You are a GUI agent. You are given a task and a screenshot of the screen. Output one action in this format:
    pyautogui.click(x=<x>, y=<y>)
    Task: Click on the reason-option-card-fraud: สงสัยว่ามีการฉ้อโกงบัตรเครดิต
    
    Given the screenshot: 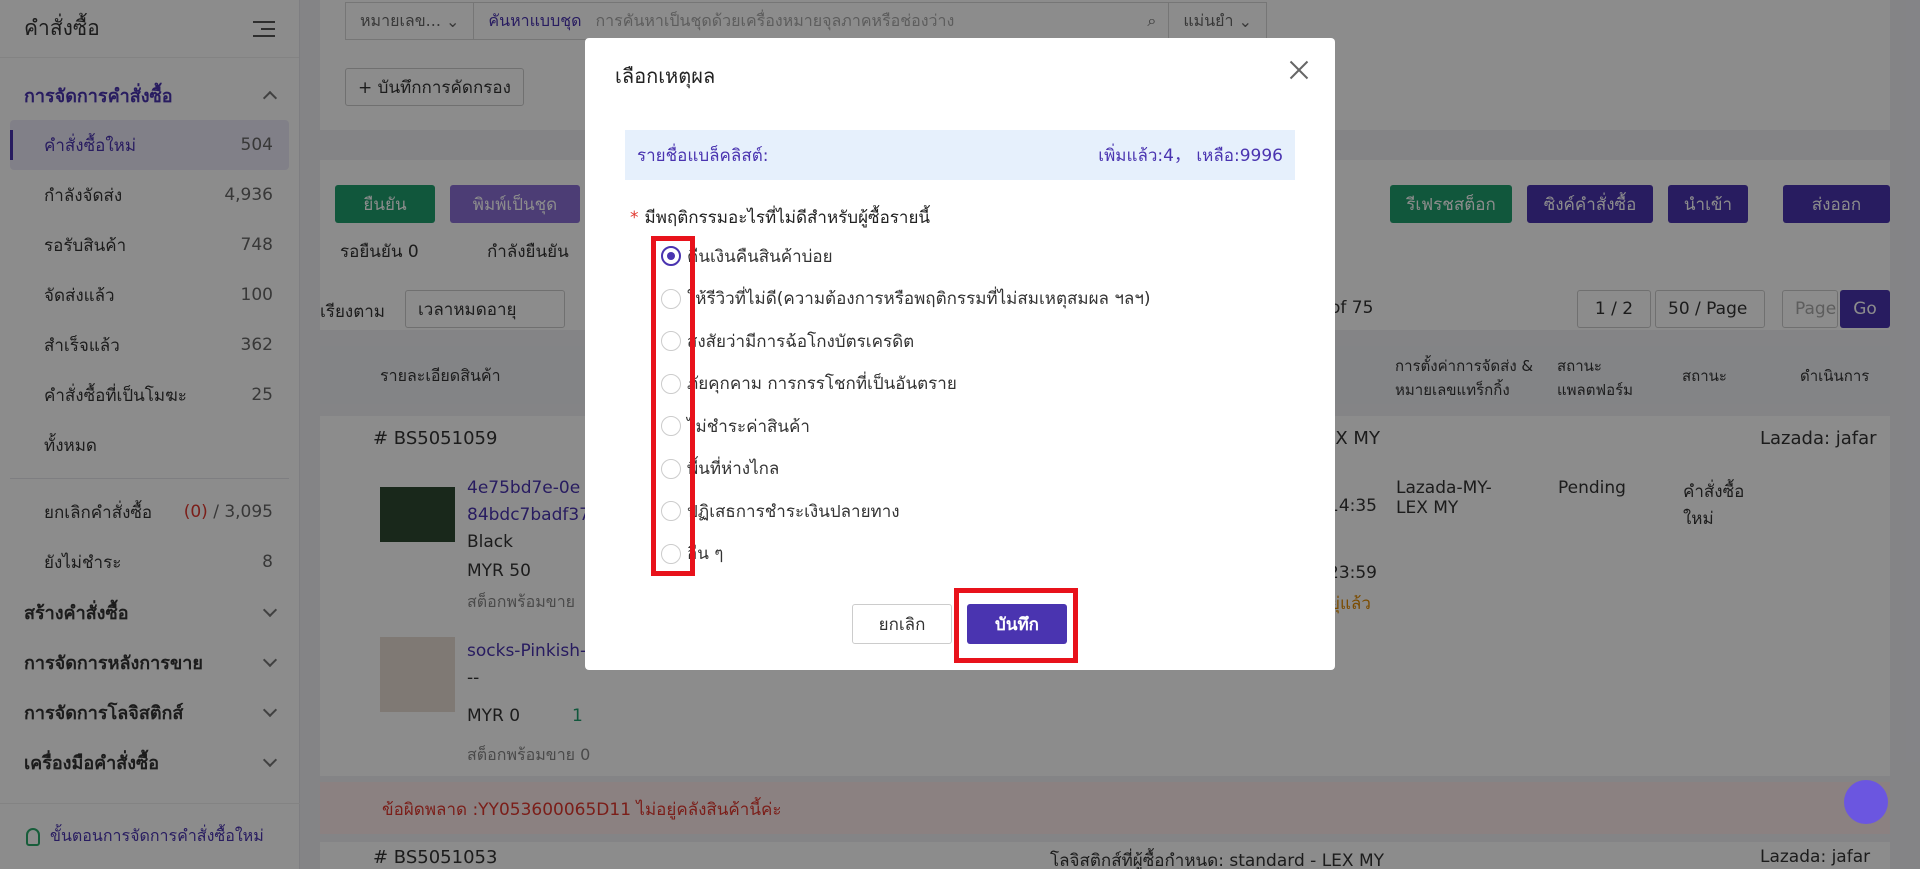 What is the action you would take?
    pyautogui.click(x=906, y=341)
    